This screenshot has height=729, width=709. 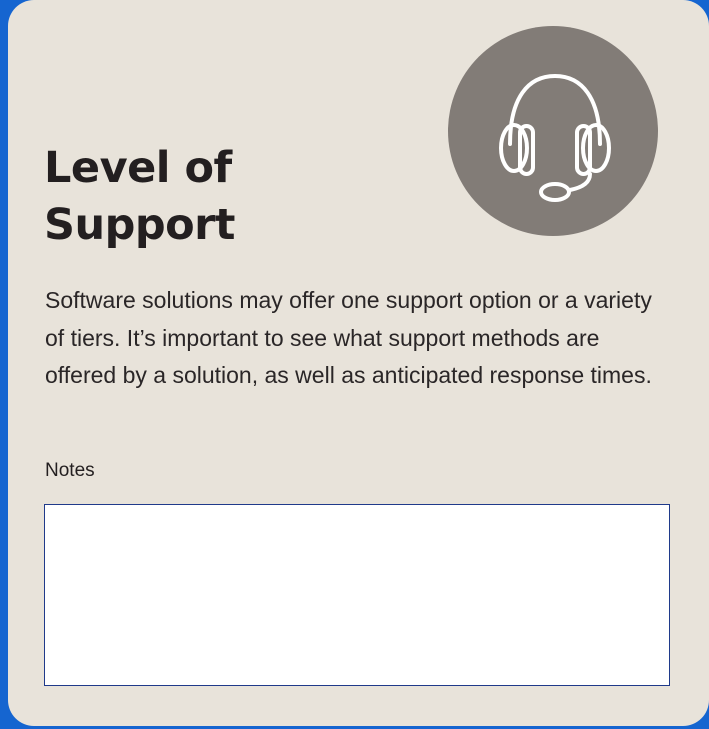 I want to click on headset-icon-badge, so click(x=553, y=131).